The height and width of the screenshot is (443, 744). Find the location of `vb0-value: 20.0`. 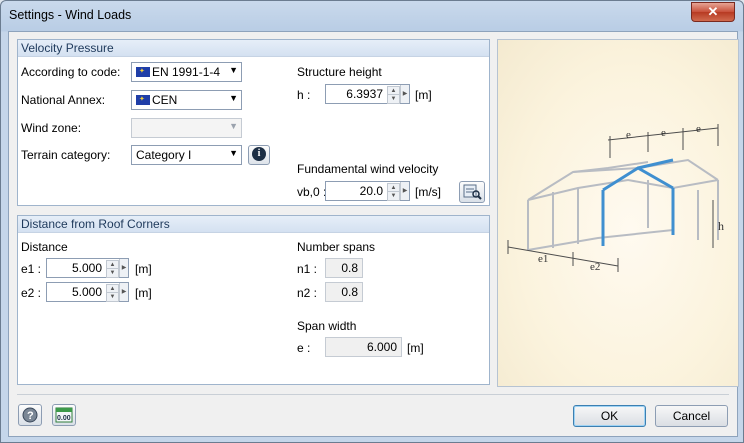

vb0-value: 20.0 is located at coordinates (371, 191).